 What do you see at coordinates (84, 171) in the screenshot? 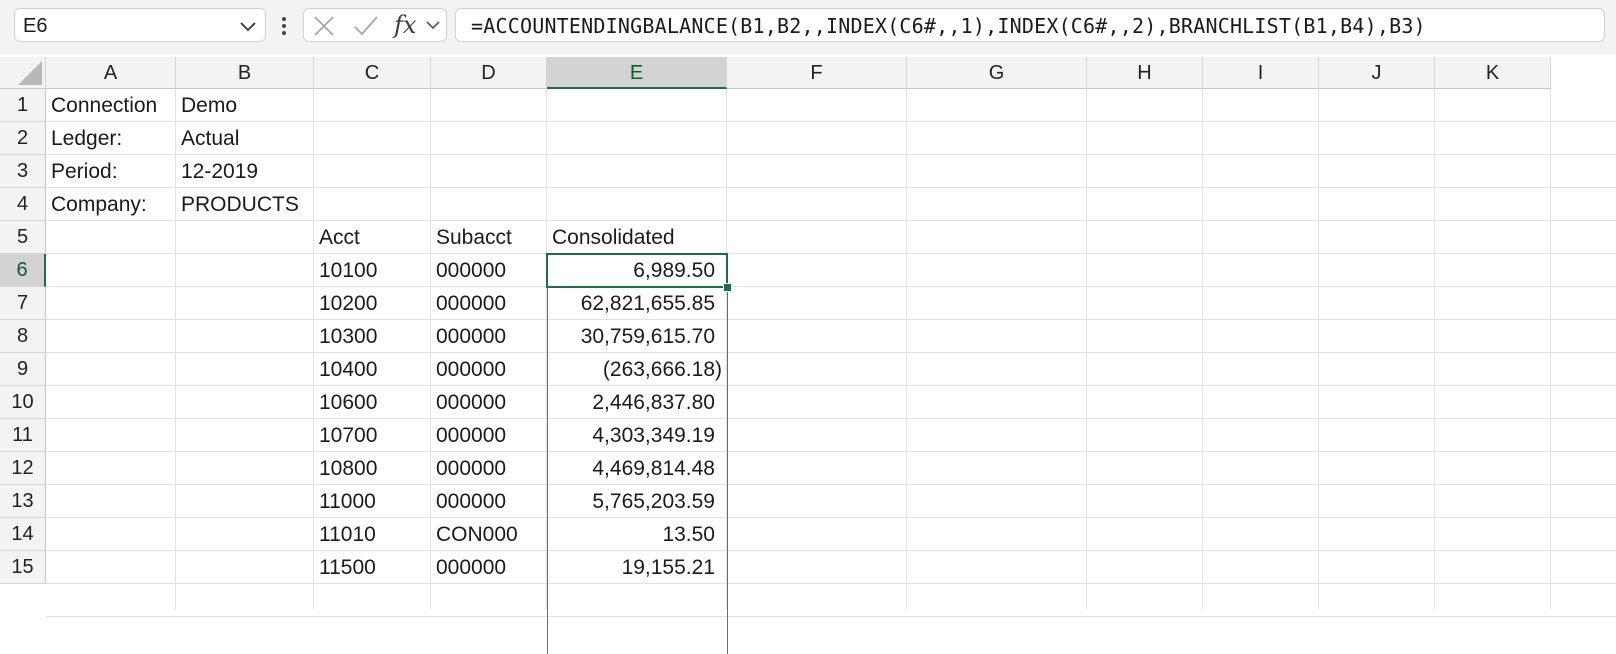
I see `cell-a3: Period:` at bounding box center [84, 171].